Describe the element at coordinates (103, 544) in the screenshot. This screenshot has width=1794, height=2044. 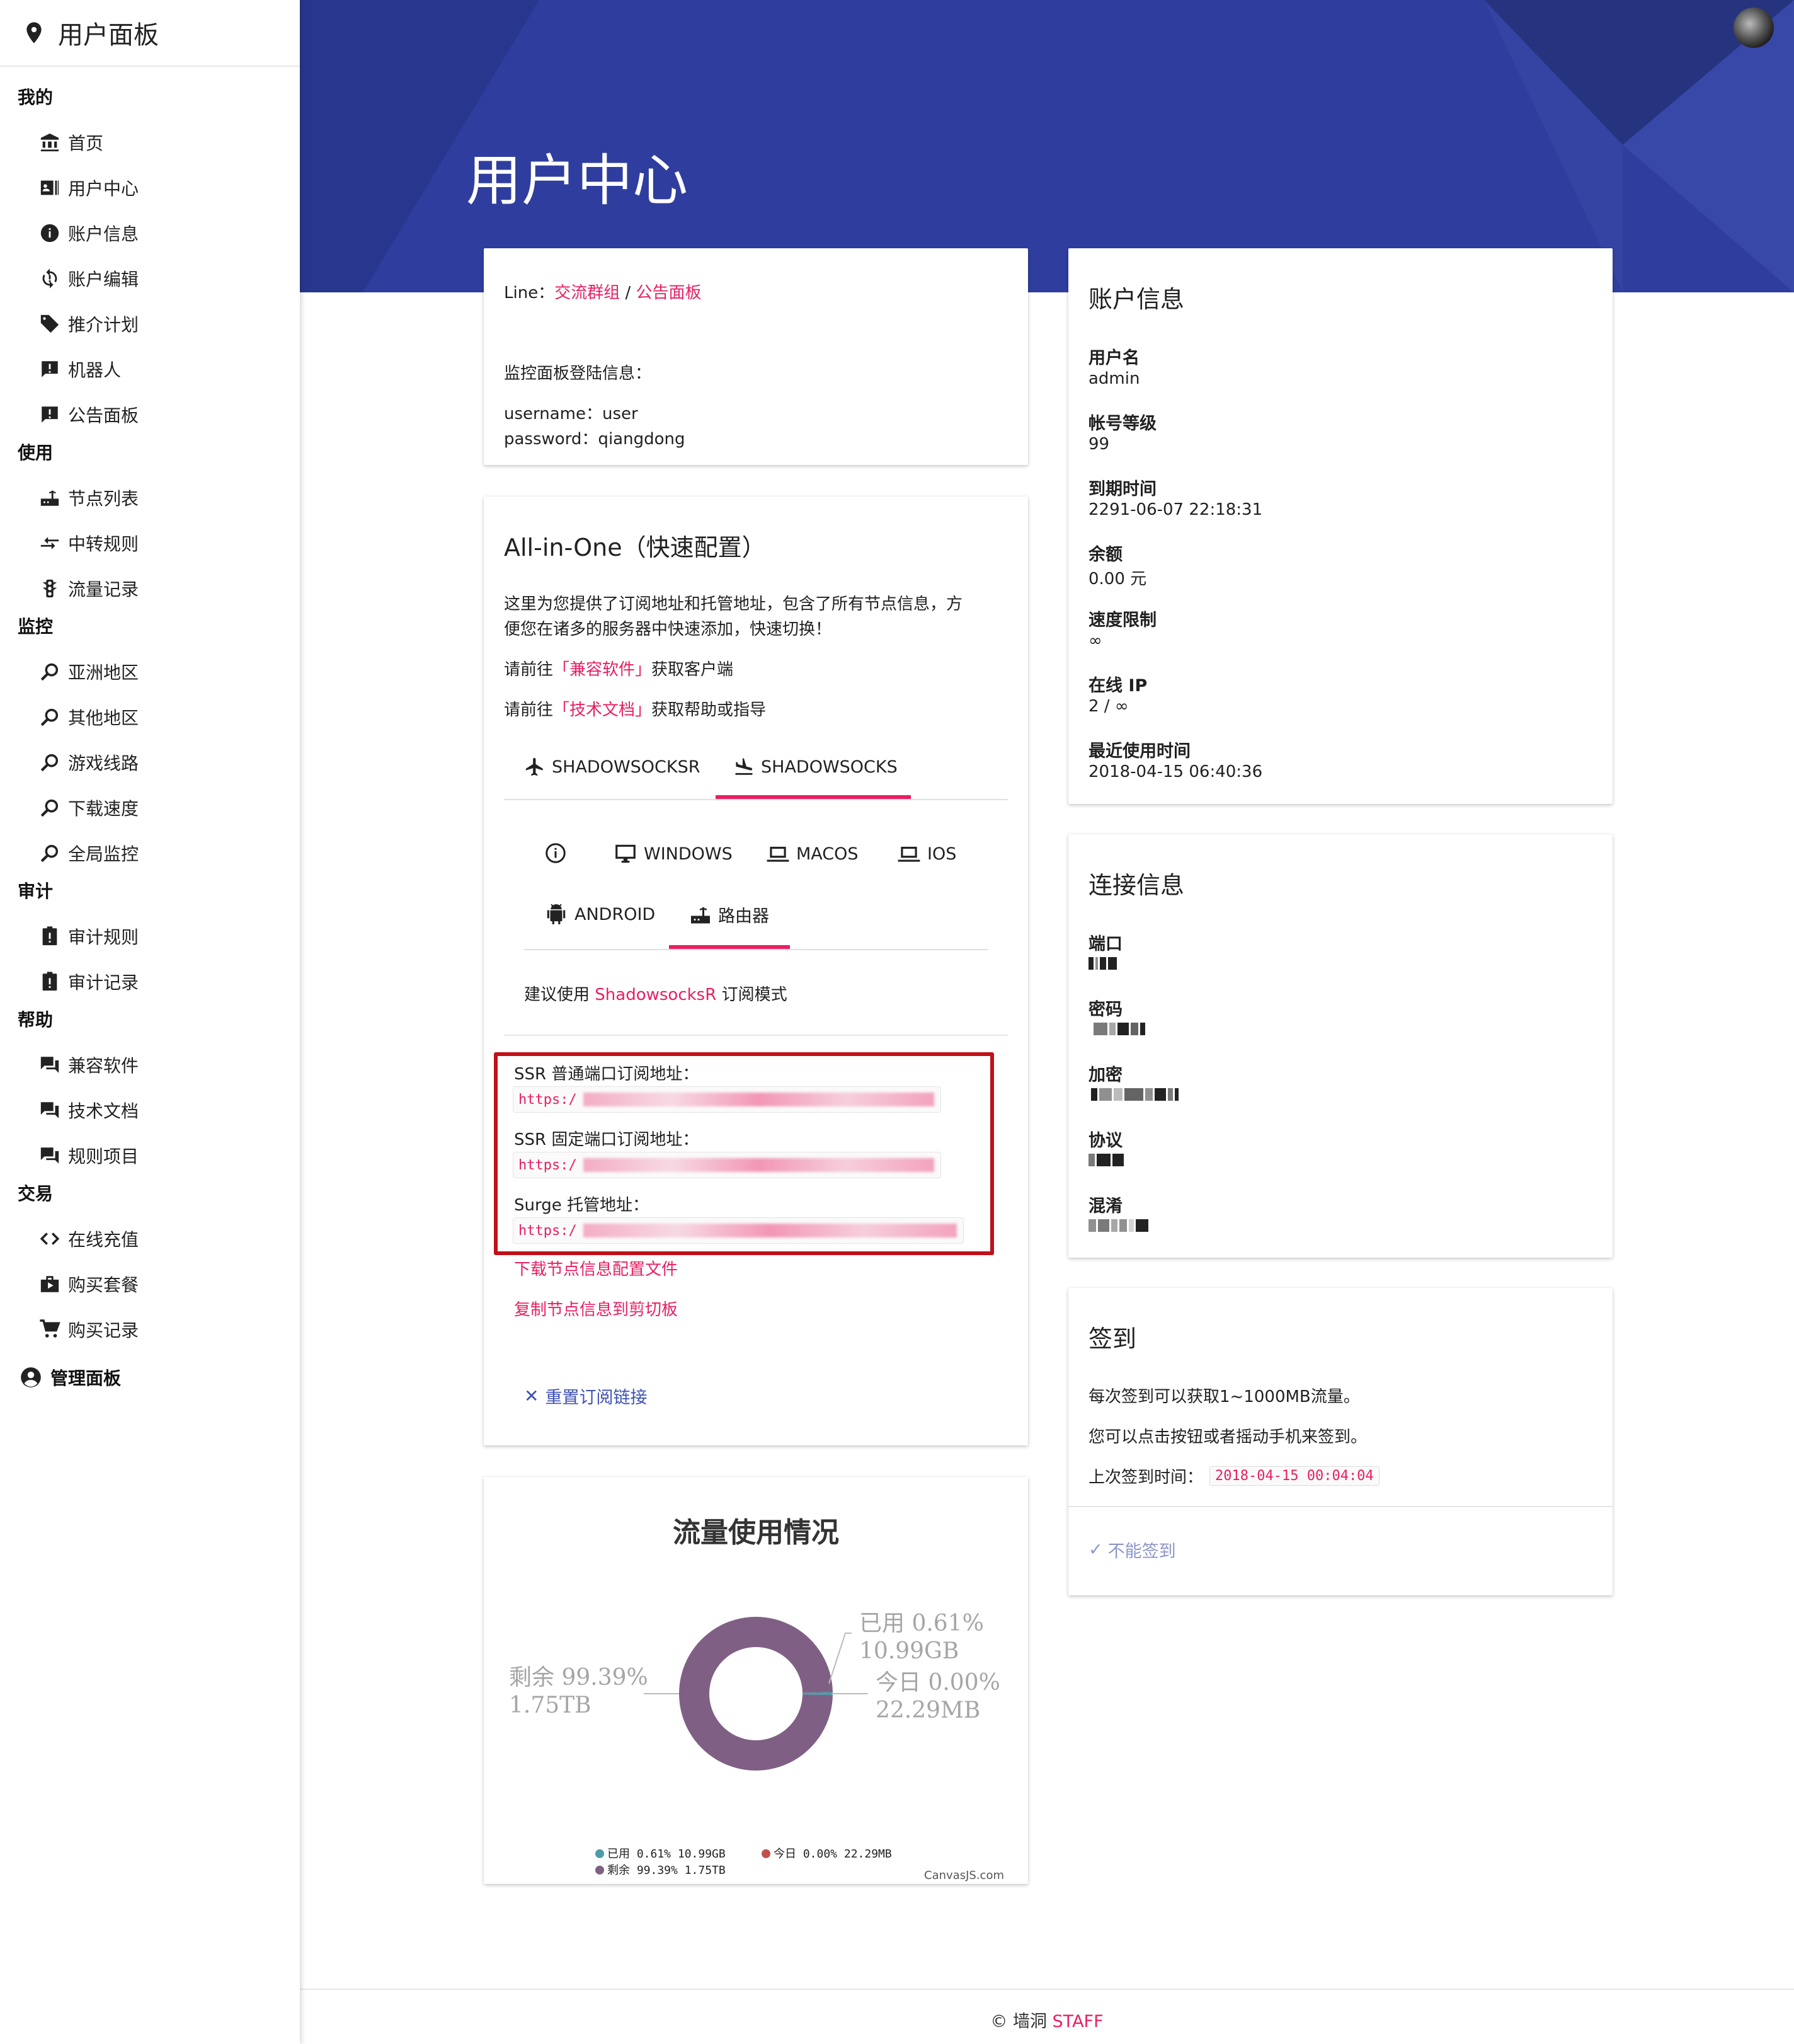
I see `sidebar-item-label: 中转规则` at that location.